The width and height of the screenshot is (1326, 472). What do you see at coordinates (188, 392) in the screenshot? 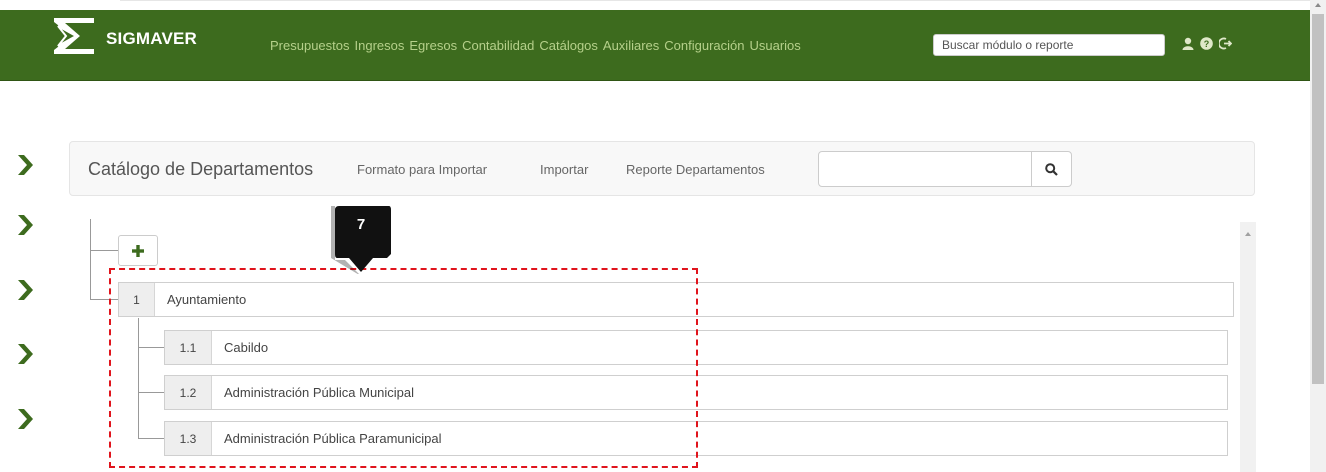
I see `node-number: 1.2` at bounding box center [188, 392].